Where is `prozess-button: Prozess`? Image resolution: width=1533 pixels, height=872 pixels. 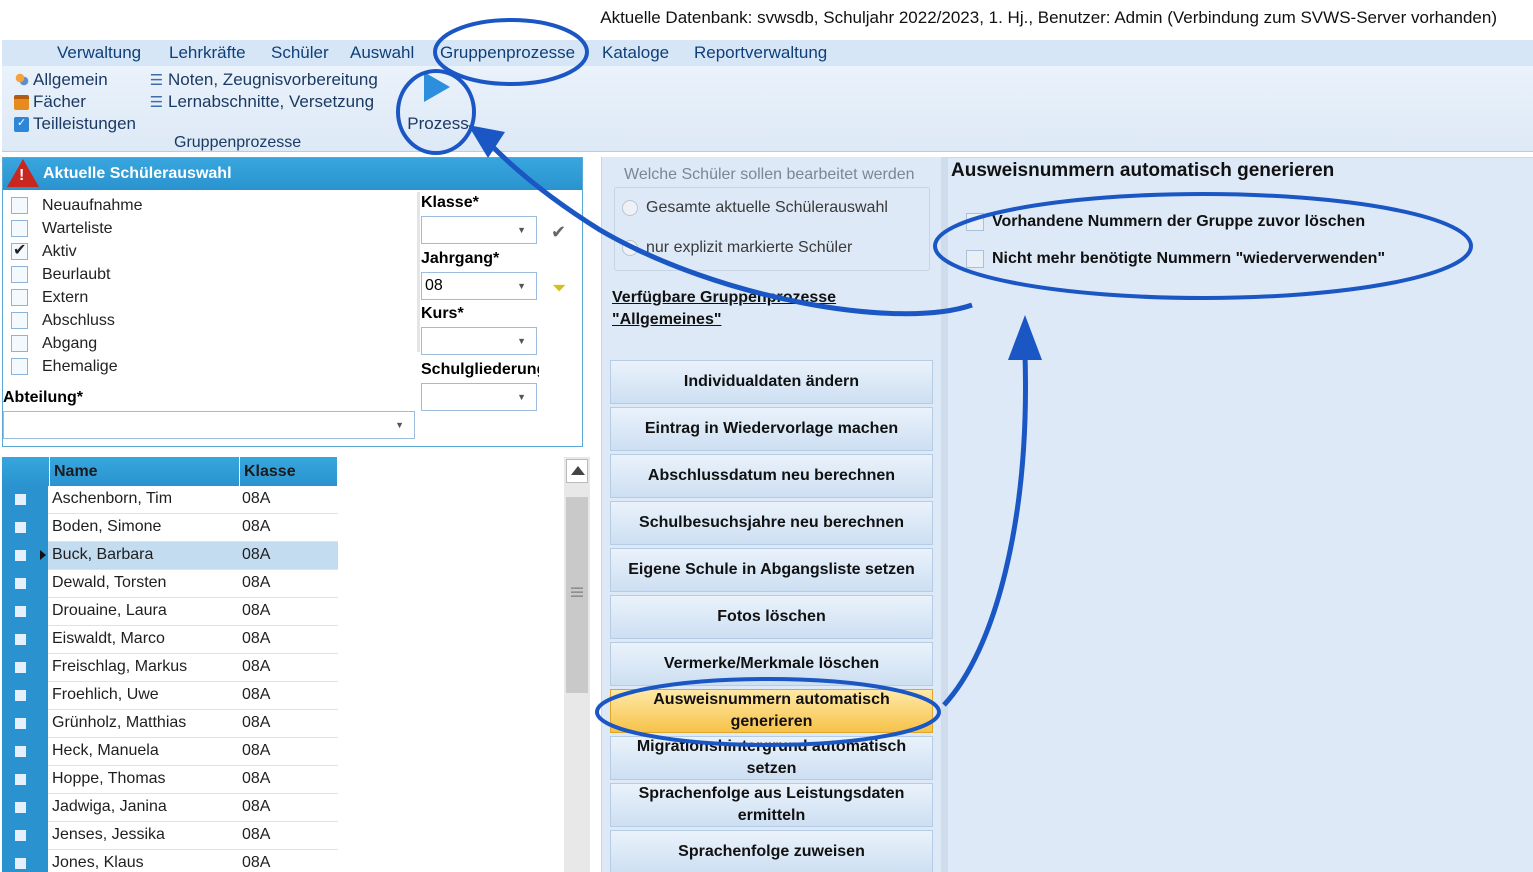
prozess-button: Prozess is located at coordinates (438, 103).